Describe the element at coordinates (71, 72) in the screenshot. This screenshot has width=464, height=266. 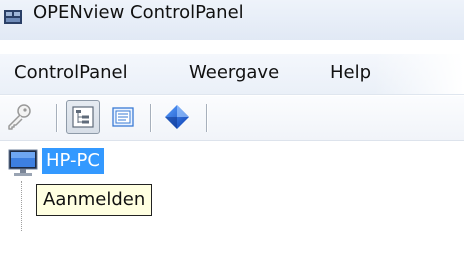
I see `menu-controlpanel: ControlPanel` at that location.